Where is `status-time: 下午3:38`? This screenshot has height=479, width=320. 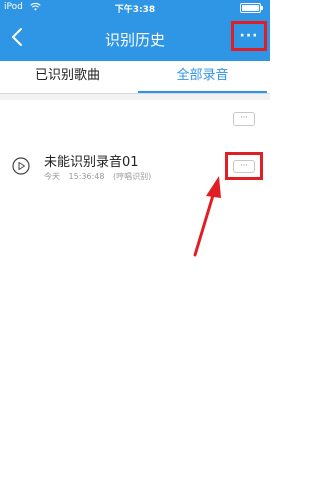
status-time: 下午3:38 is located at coordinates (135, 10).